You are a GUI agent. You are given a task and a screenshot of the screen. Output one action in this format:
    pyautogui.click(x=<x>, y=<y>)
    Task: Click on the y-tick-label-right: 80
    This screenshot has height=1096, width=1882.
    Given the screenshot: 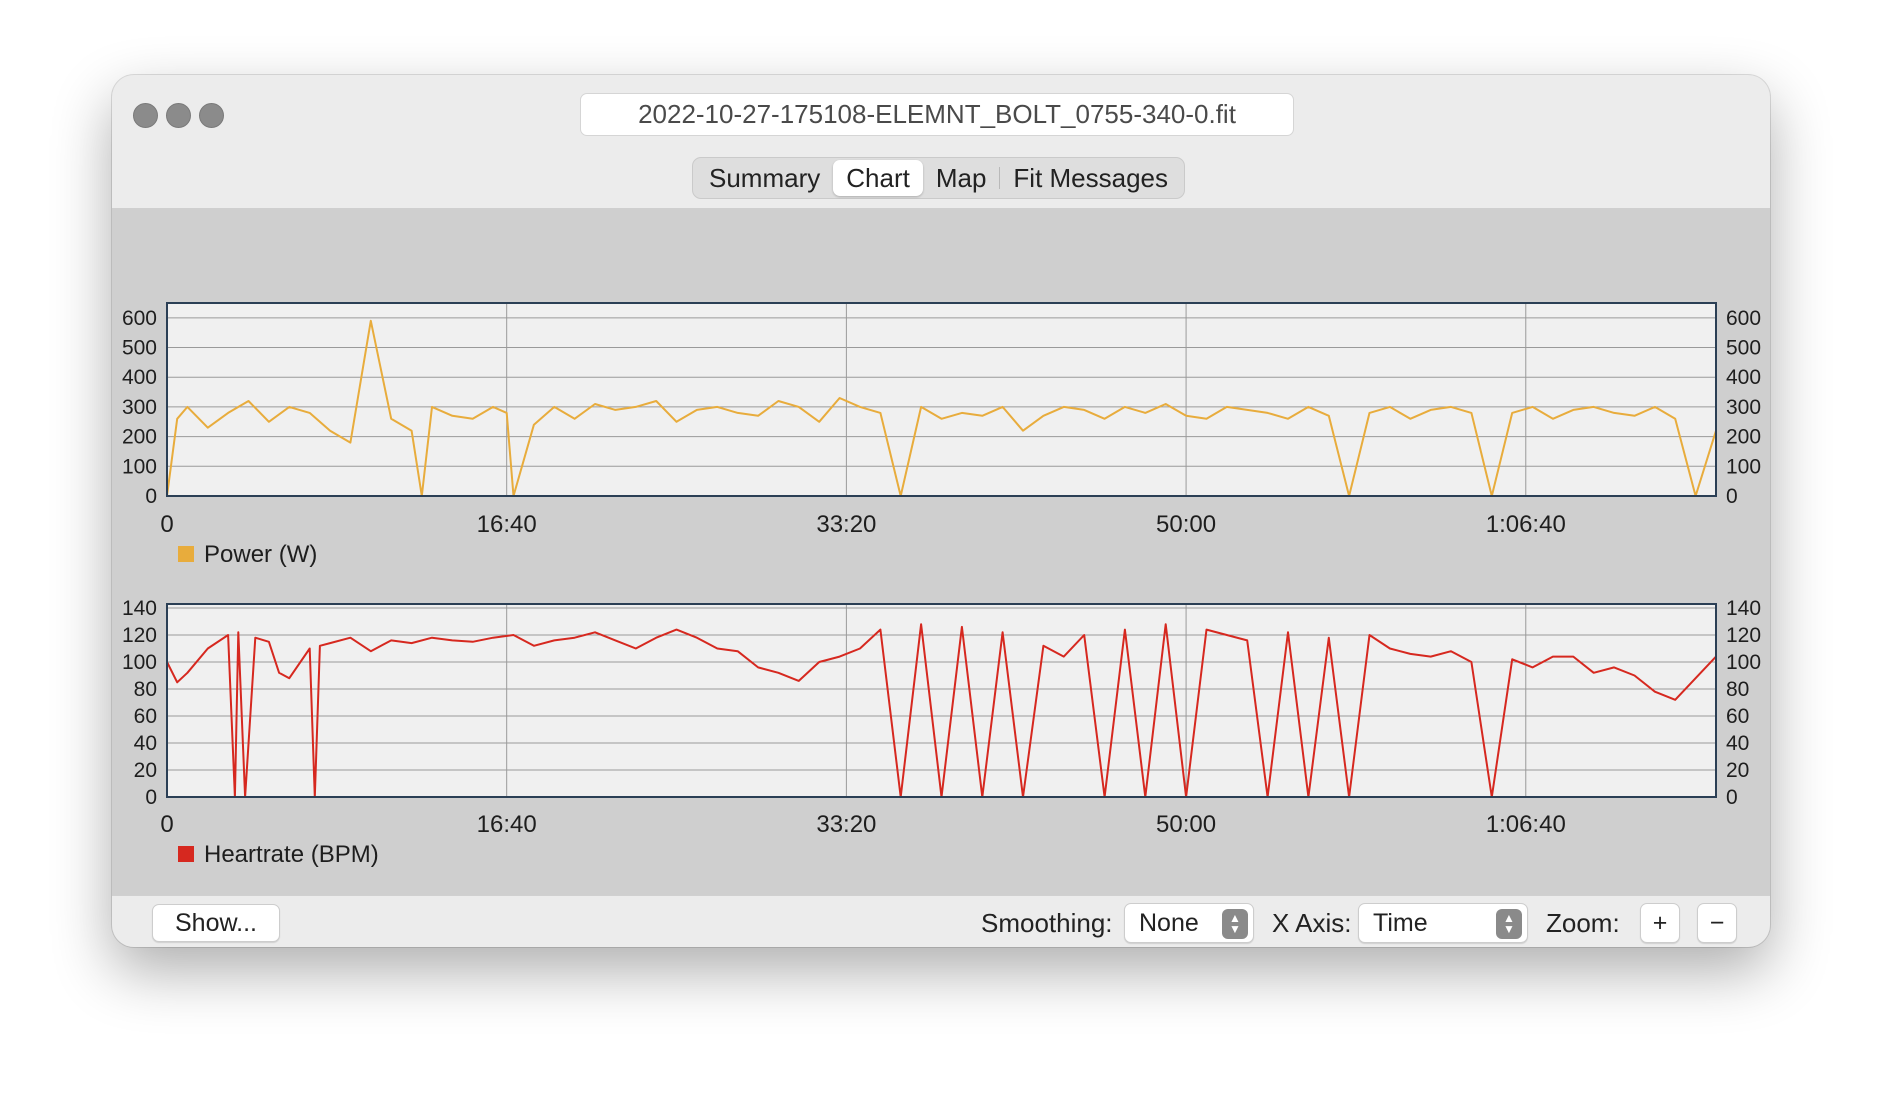 What is the action you would take?
    pyautogui.click(x=1737, y=689)
    